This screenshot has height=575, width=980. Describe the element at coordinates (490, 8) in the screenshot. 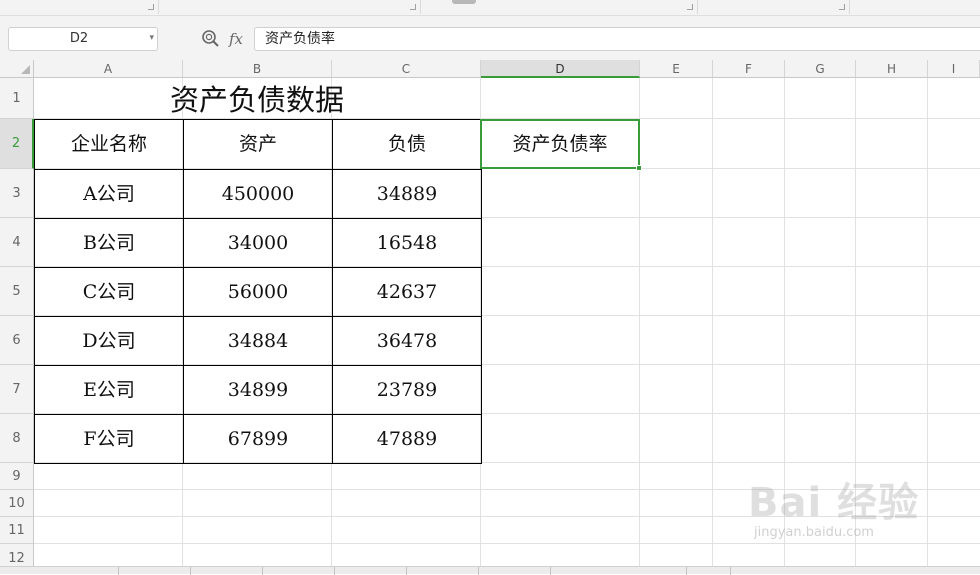

I see `ribbon-strip` at that location.